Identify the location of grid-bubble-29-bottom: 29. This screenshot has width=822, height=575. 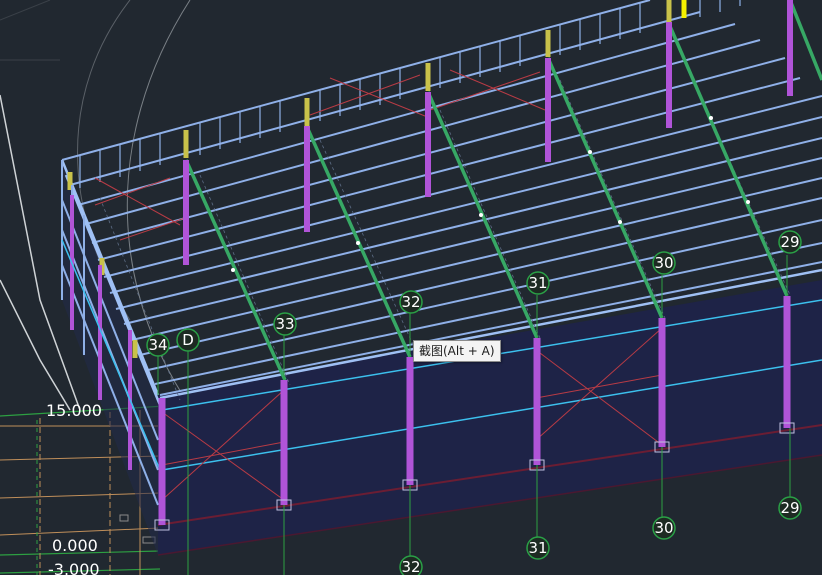
(790, 508).